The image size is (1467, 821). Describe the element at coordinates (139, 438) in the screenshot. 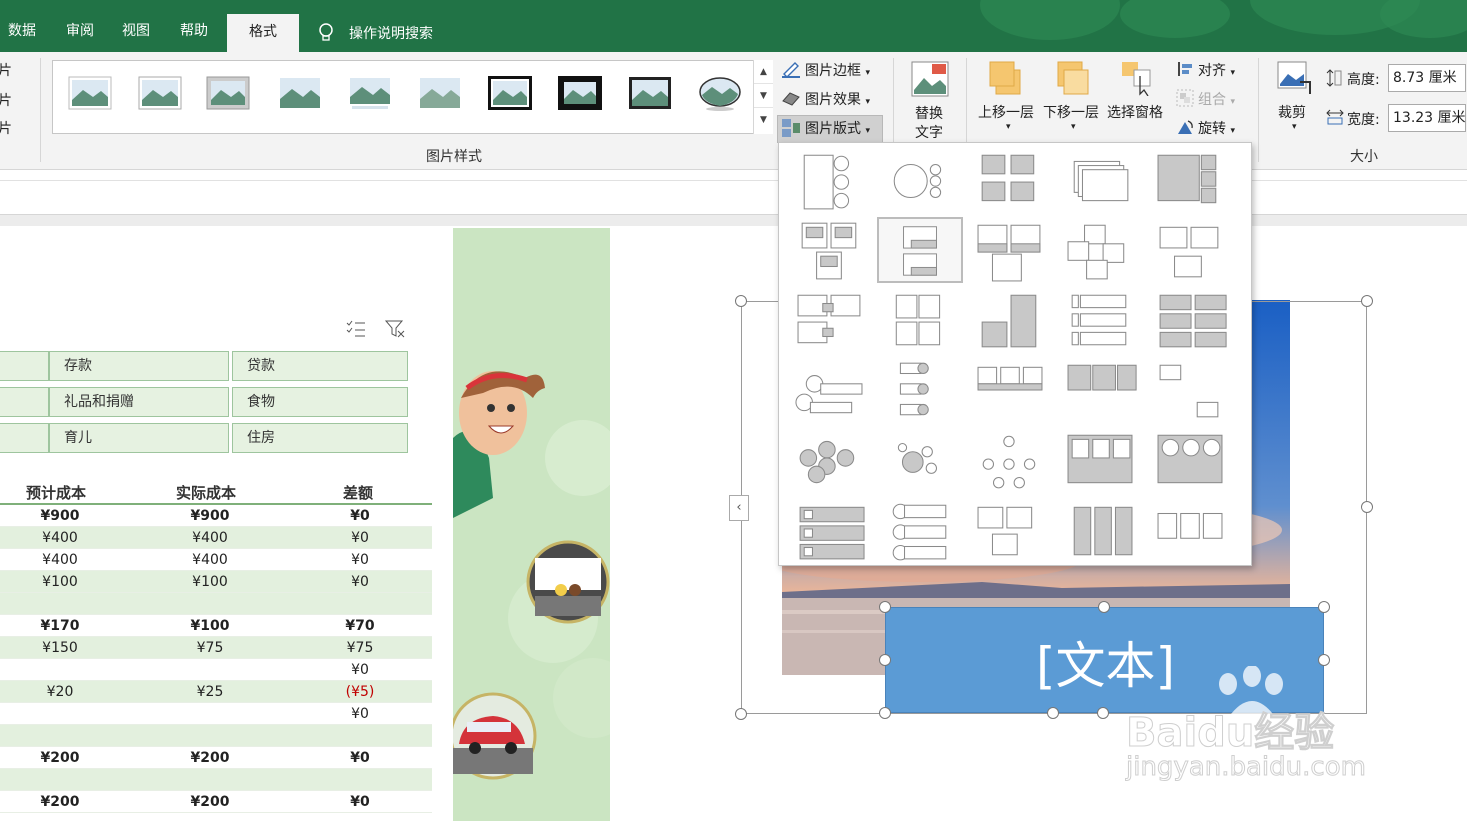

I see `slicer-item-childcare: 育儿` at that location.